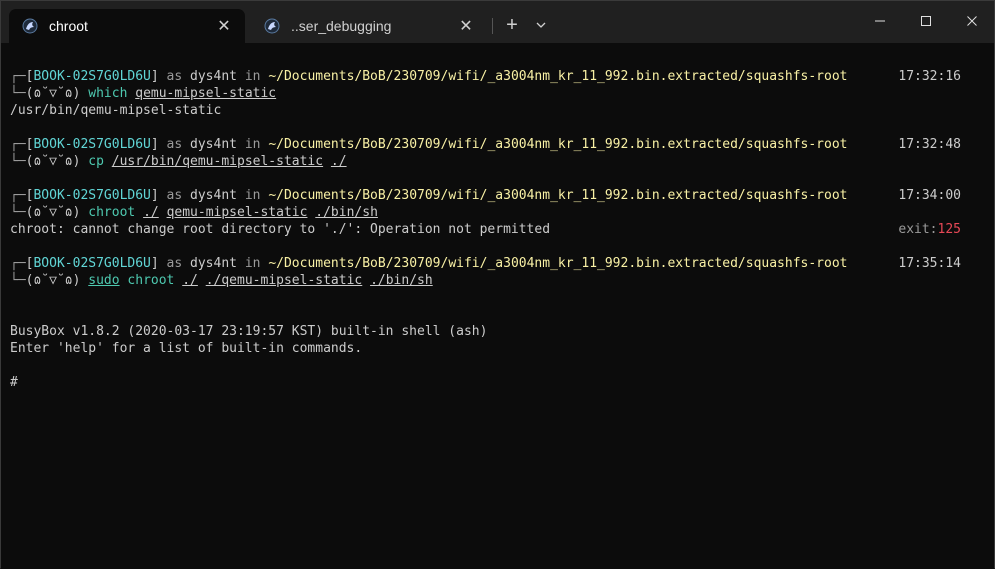  What do you see at coordinates (929, 263) in the screenshot?
I see `timestamp: 17:35:14` at bounding box center [929, 263].